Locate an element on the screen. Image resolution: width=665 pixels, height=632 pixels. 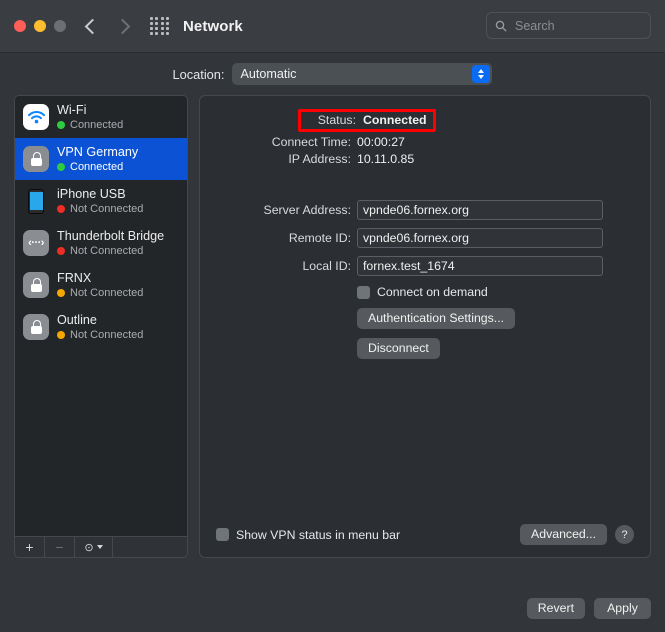
connect-on-demand-checkbox is located at coordinates (363, 292).